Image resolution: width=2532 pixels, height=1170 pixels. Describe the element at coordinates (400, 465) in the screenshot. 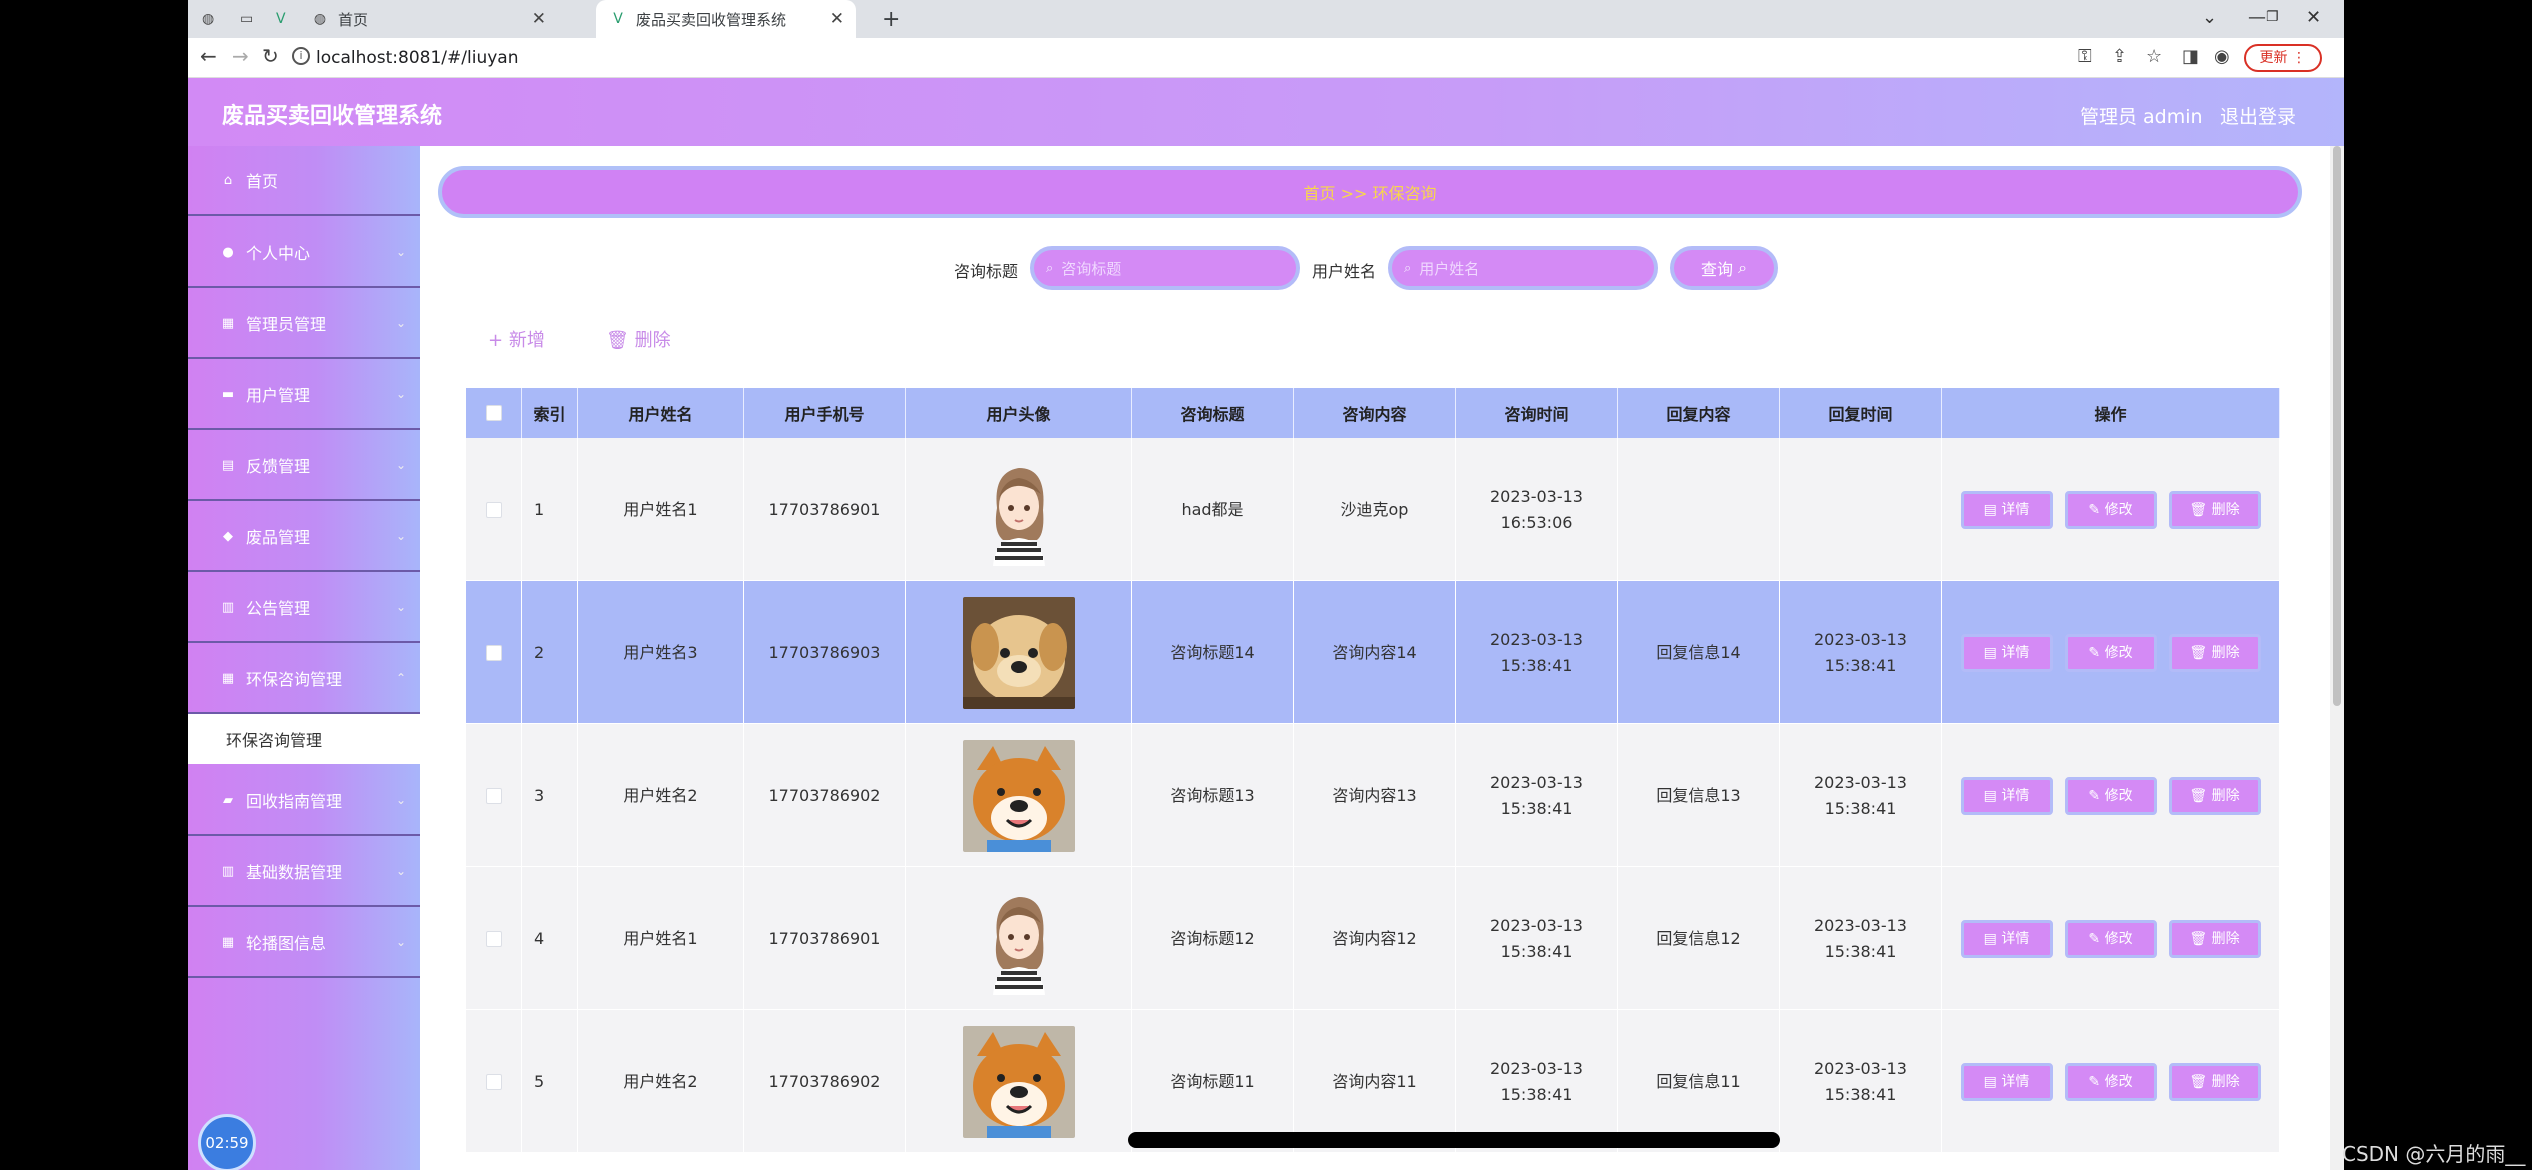

I see `chevron-down-icon: ⌄` at that location.